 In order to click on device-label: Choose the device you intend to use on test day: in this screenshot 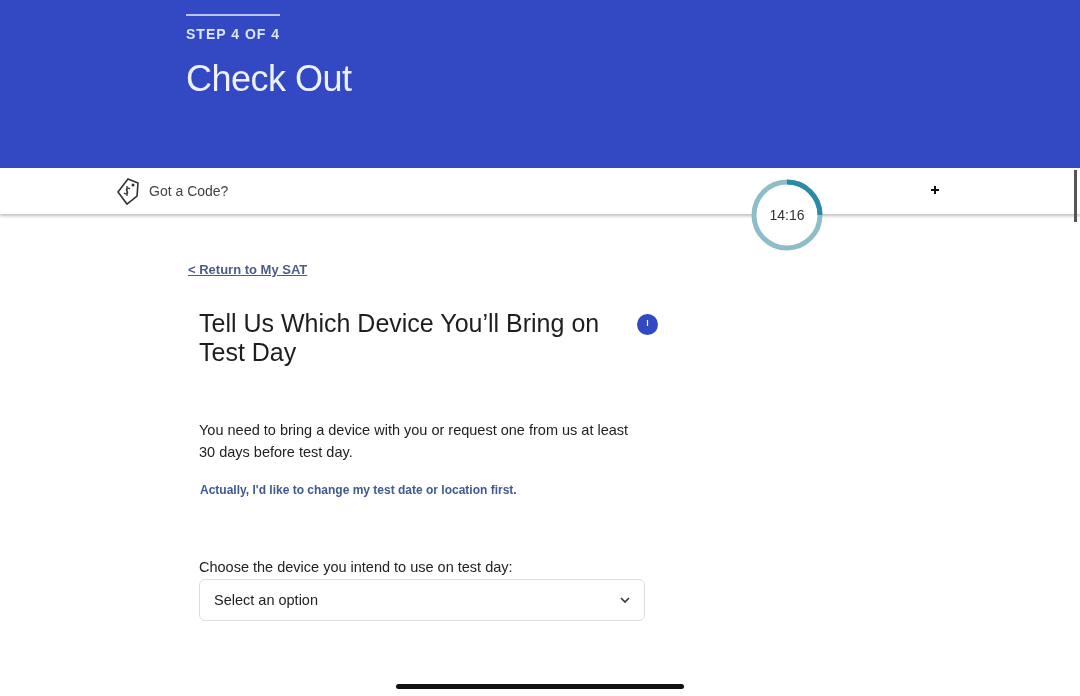, I will do `click(356, 567)`.